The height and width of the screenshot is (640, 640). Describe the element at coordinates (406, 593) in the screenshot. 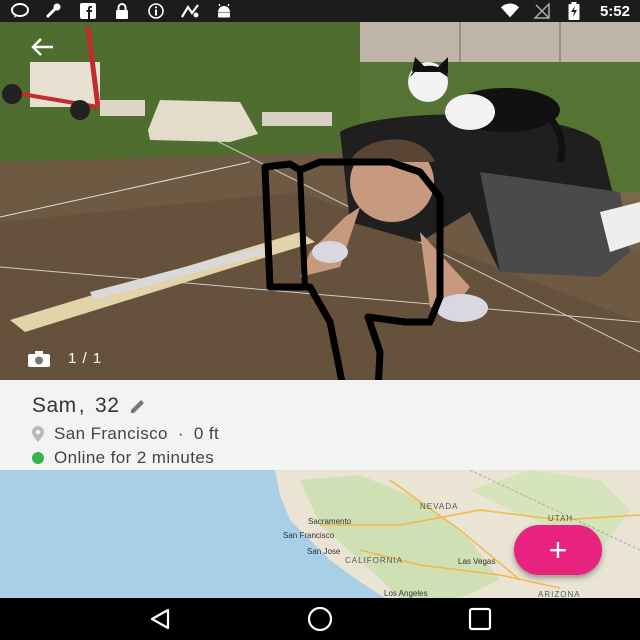

I see `map-city-los-angeles: Los Angeles` at that location.